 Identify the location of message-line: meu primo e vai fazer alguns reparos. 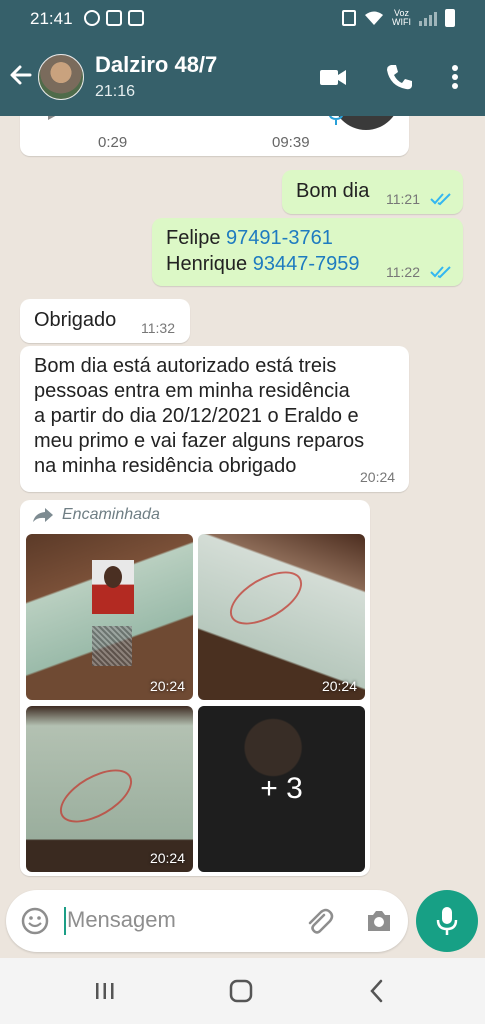
(199, 441).